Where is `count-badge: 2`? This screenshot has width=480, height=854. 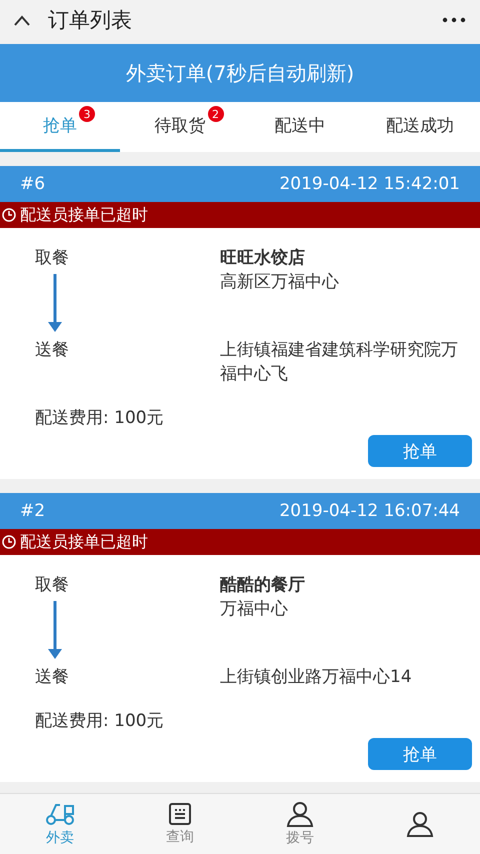 count-badge: 2 is located at coordinates (216, 114).